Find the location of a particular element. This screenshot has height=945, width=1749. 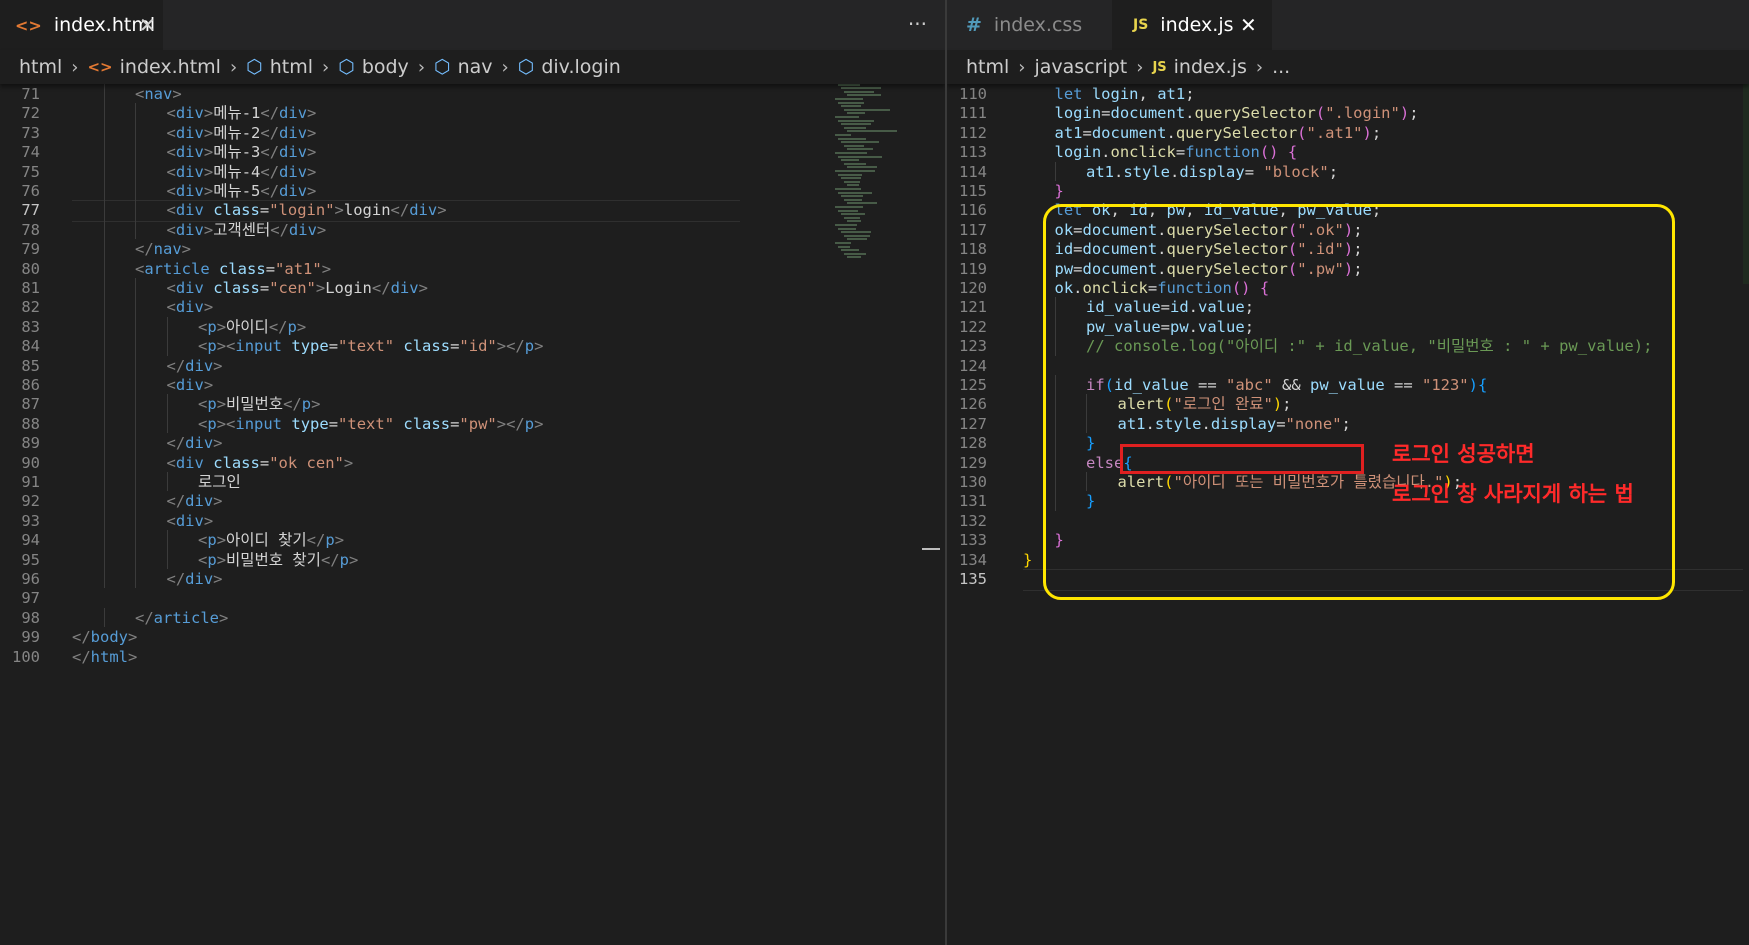

tab-index-html: <> index.html ✕ is located at coordinates (81, 25).